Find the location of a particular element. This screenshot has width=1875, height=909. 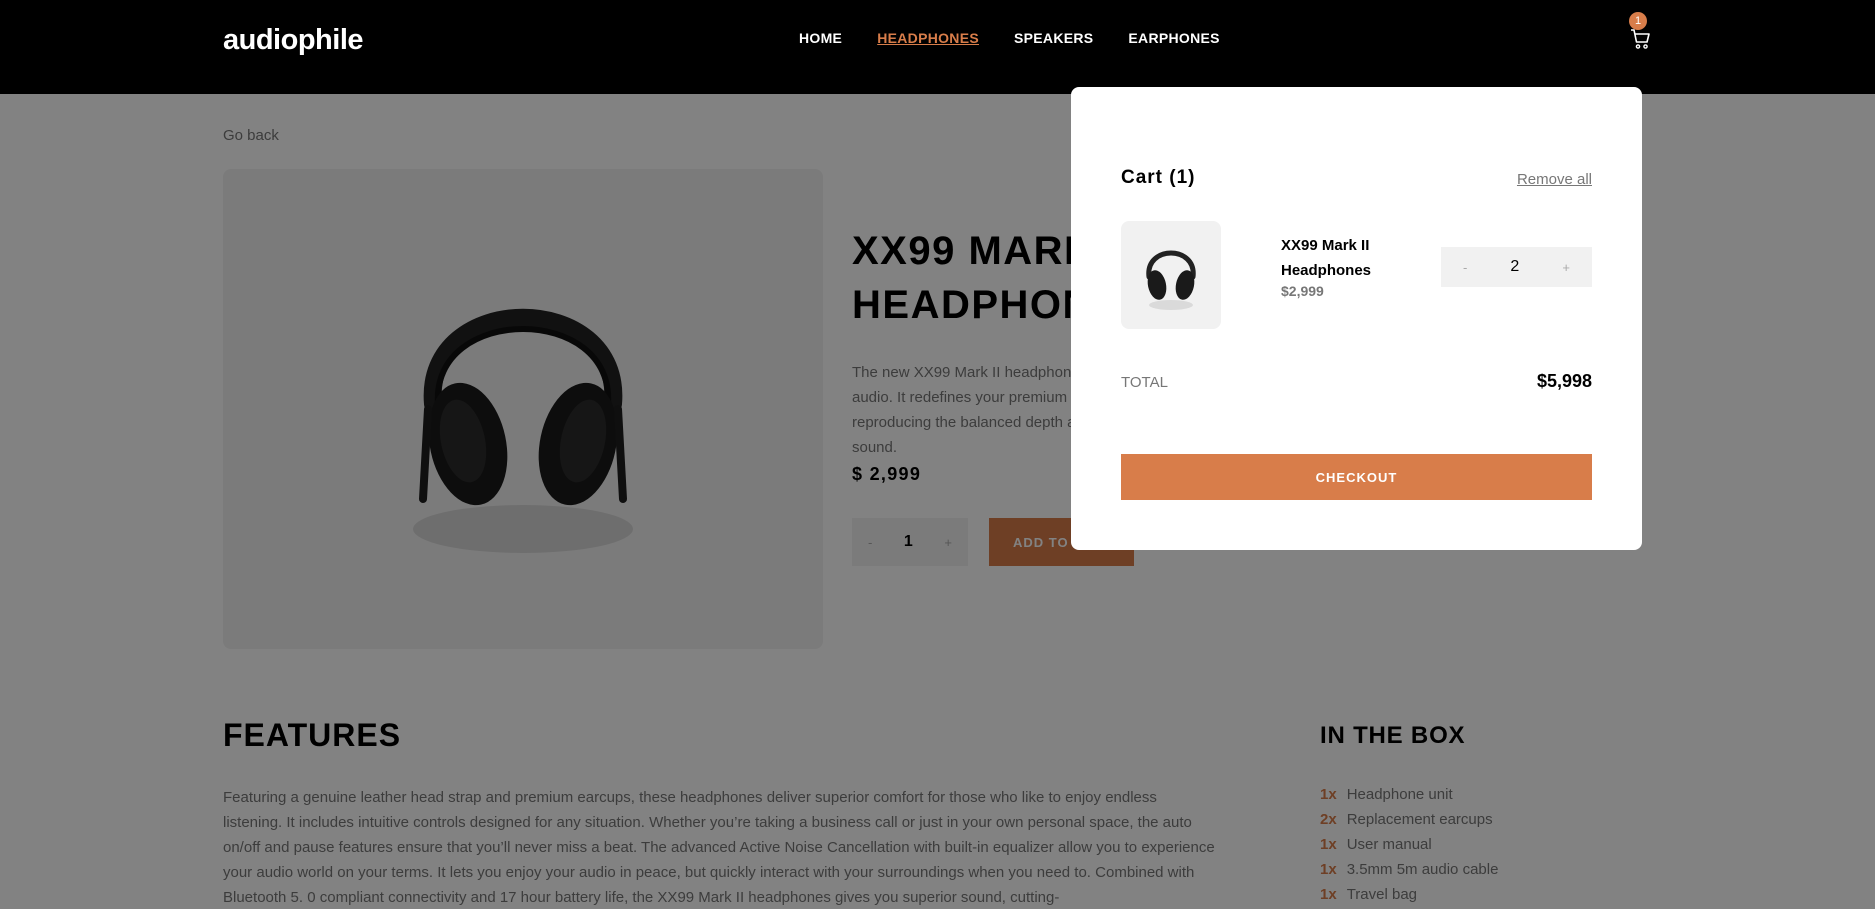

quantity-value: 2 is located at coordinates (1515, 266).